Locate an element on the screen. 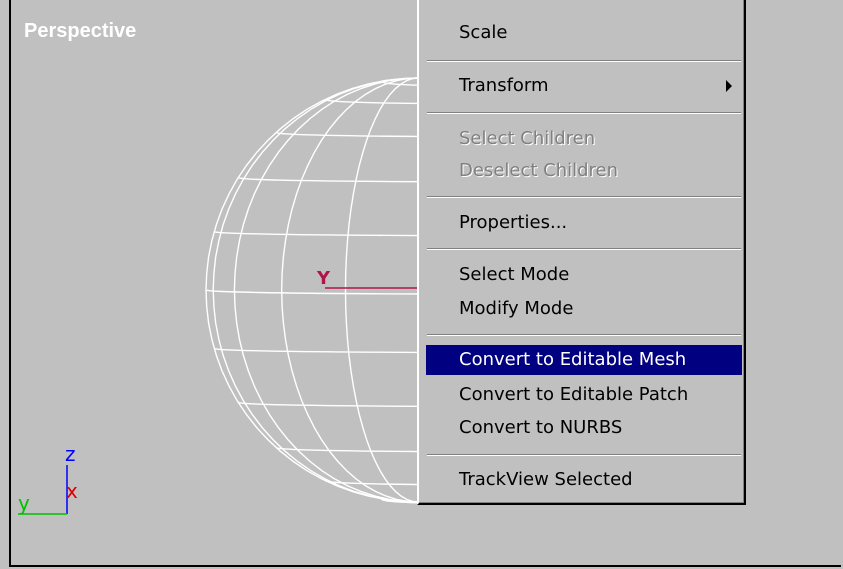 The image size is (843, 569). menu-item-transform: Transform is located at coordinates (584, 86).